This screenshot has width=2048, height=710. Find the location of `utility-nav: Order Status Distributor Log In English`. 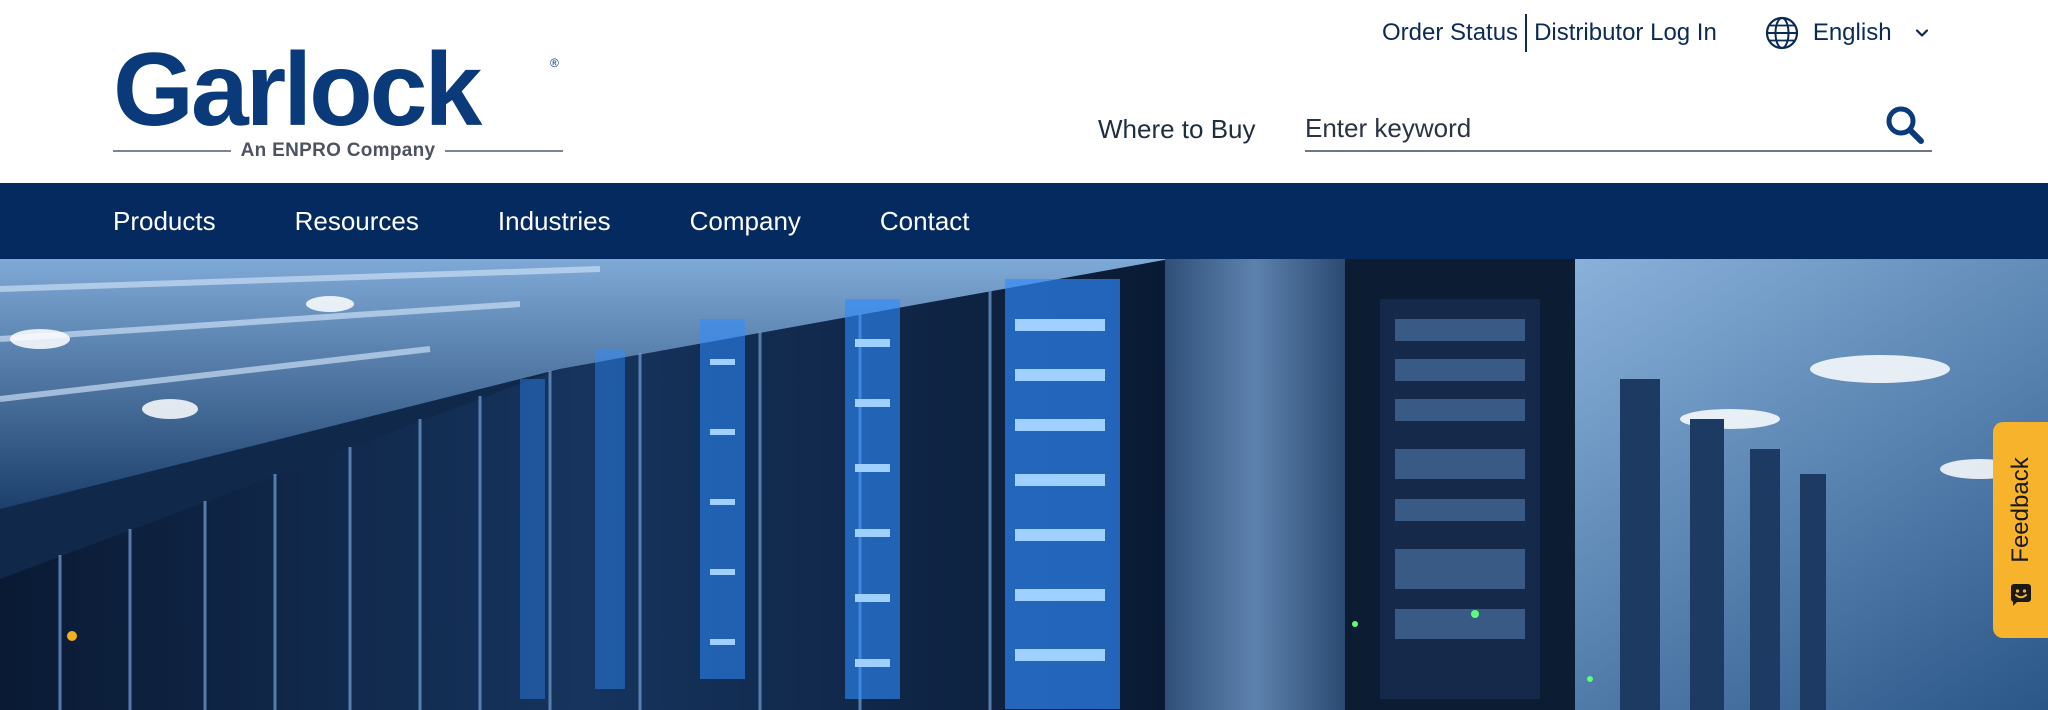

utility-nav: Order Status Distributor Log In English is located at coordinates (1656, 33).